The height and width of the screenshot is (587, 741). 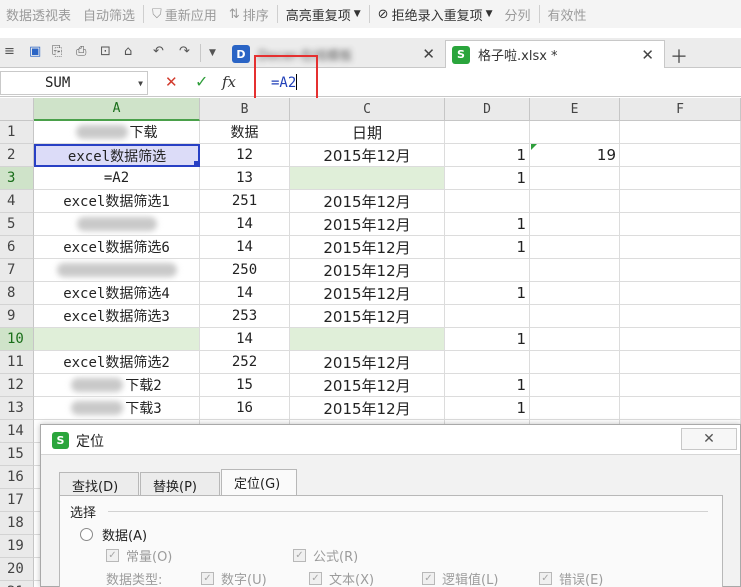 I want to click on save-icon: ▣, so click(x=35, y=51).